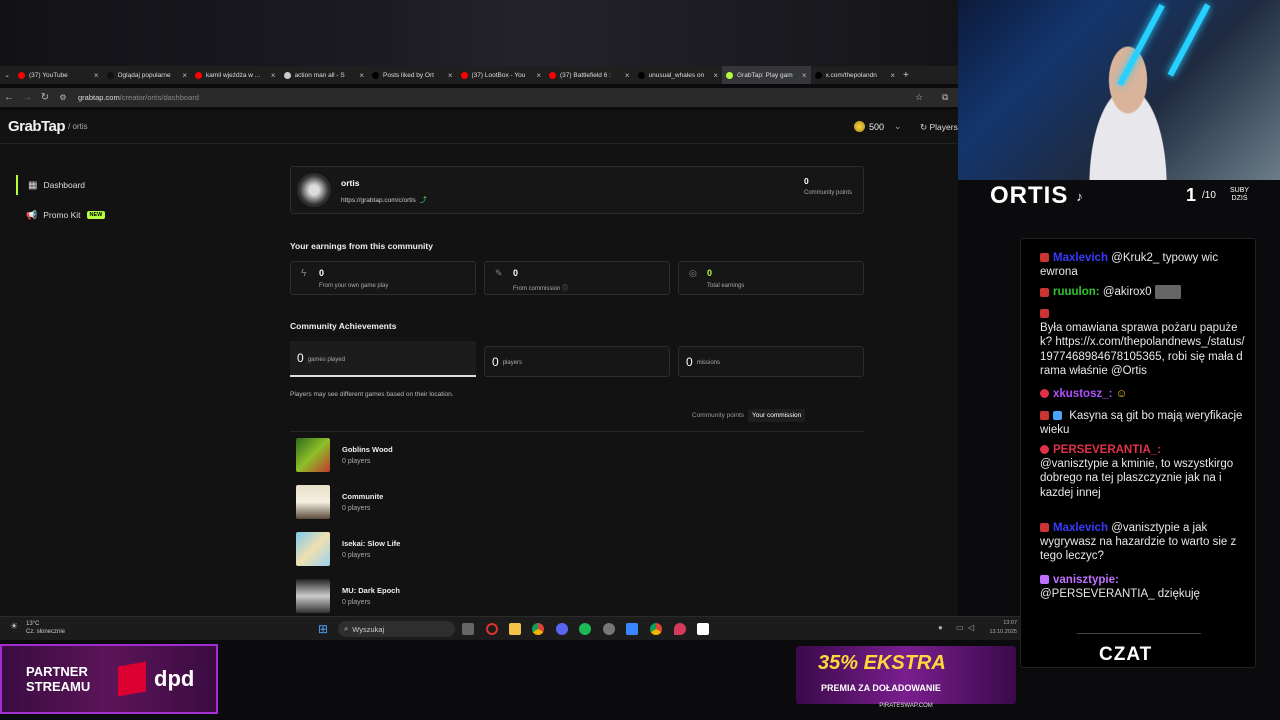 The width and height of the screenshot is (1280, 720). I want to click on achievement-players: 0 players, so click(577, 361).